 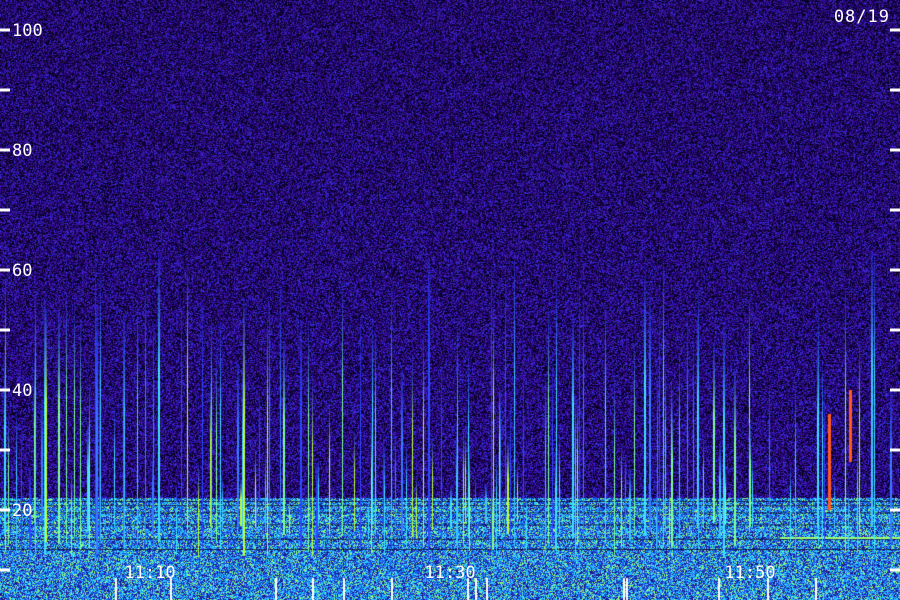 I want to click on y-axis-labels: 20 40 60 80 100, so click(x=27, y=271).